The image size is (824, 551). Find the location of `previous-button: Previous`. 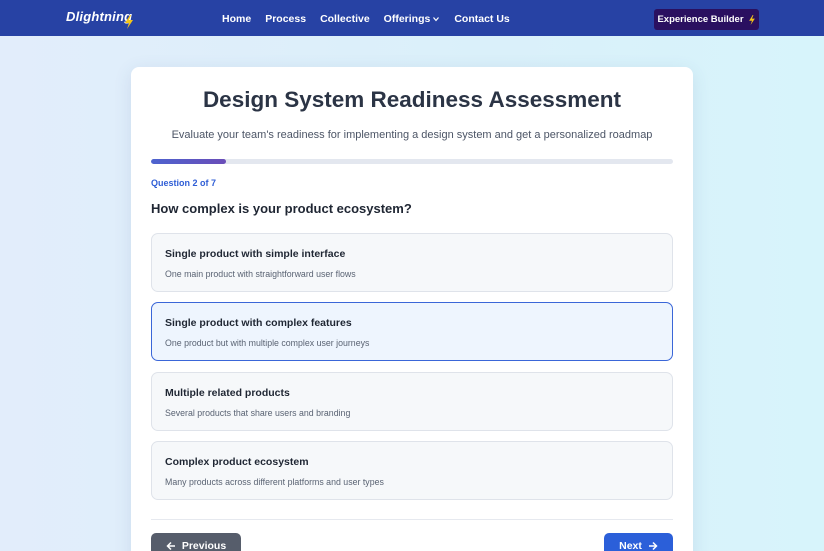

previous-button: Previous is located at coordinates (196, 542).